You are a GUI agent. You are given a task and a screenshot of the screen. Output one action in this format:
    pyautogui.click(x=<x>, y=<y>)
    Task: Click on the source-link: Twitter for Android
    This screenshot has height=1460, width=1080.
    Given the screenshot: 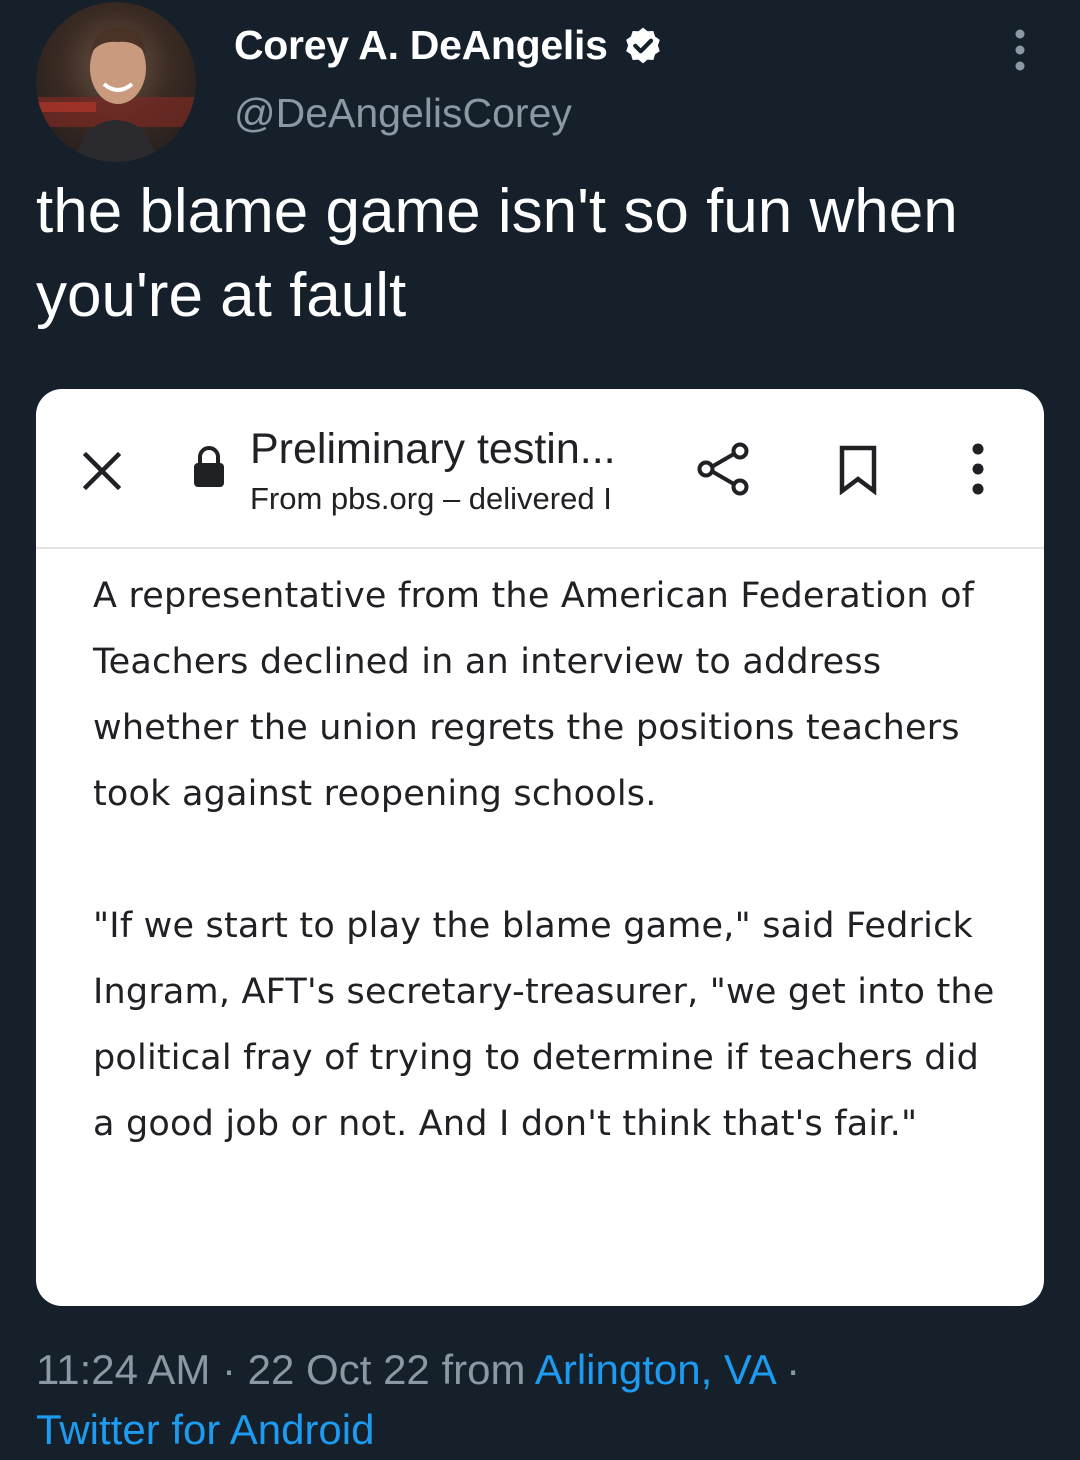 What is the action you would take?
    pyautogui.click(x=205, y=1429)
    